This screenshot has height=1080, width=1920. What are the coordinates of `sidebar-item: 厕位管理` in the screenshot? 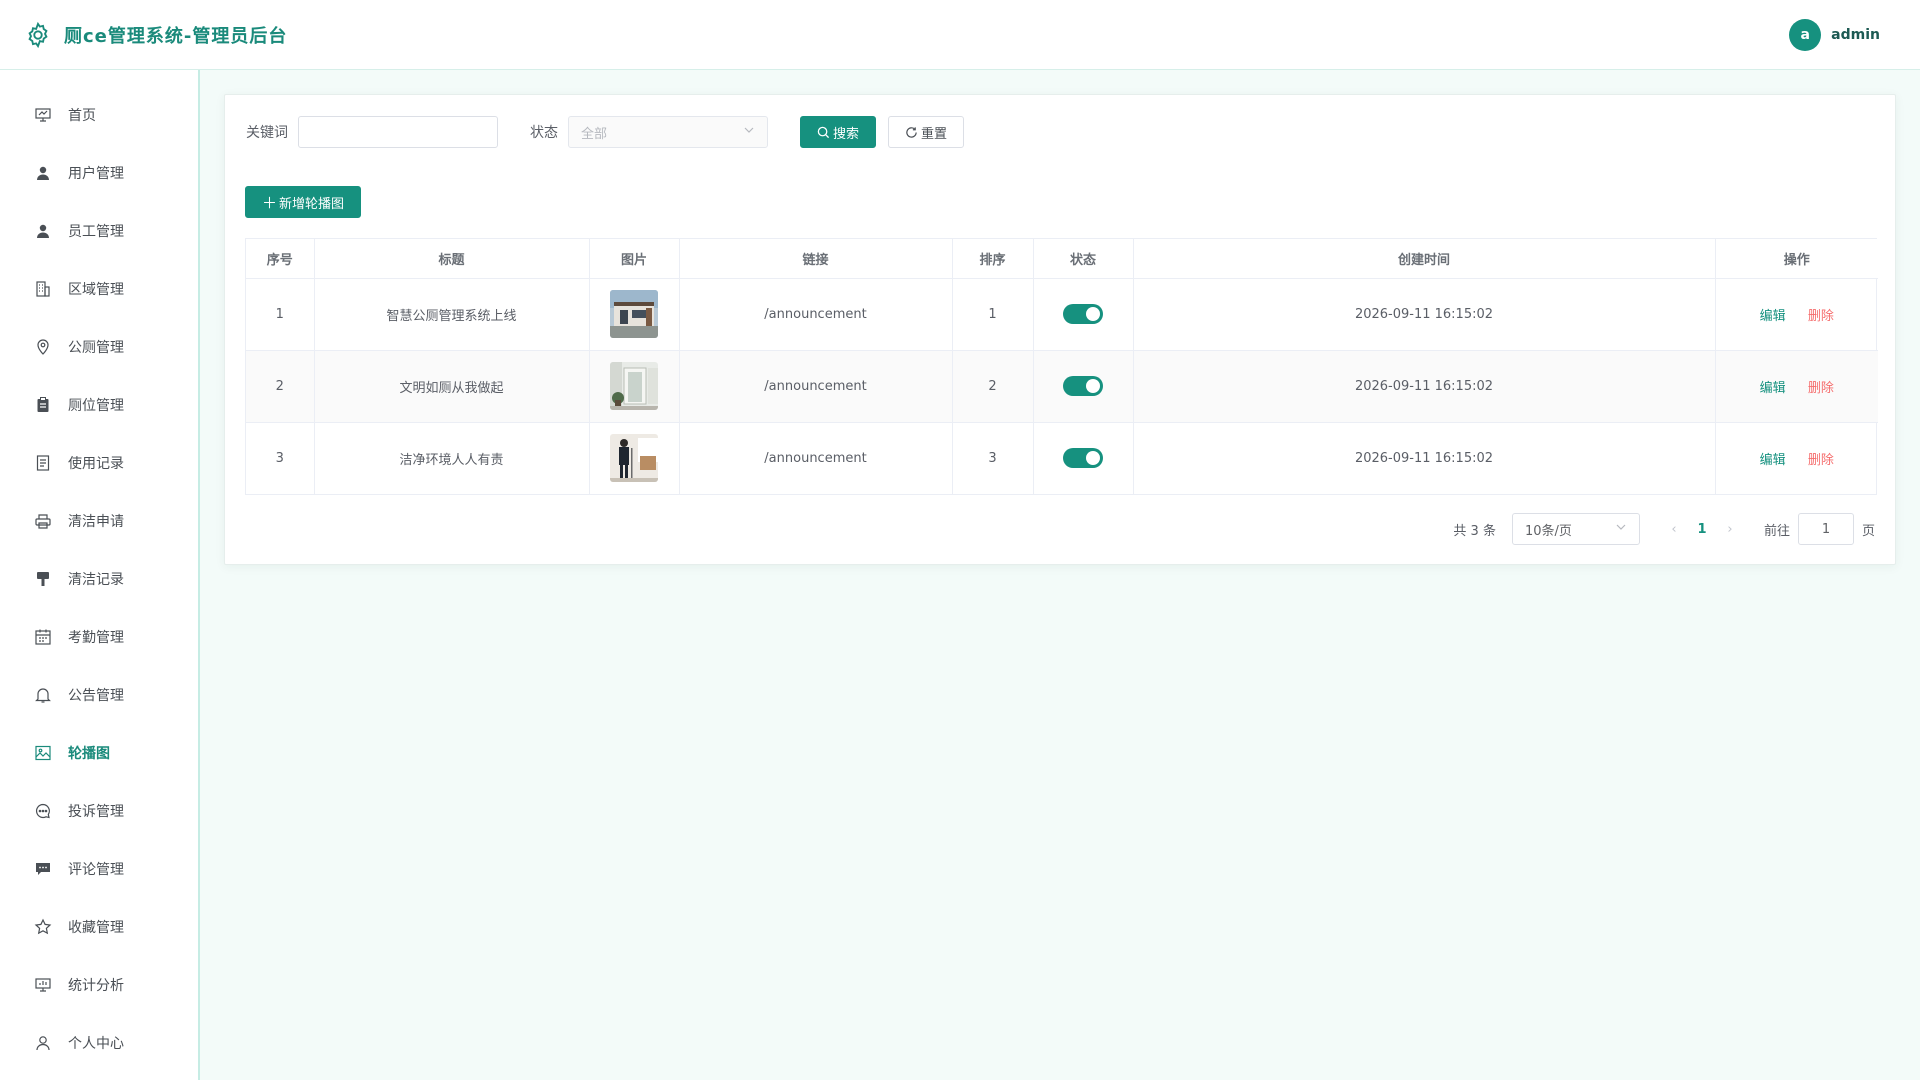 It's located at (99, 405).